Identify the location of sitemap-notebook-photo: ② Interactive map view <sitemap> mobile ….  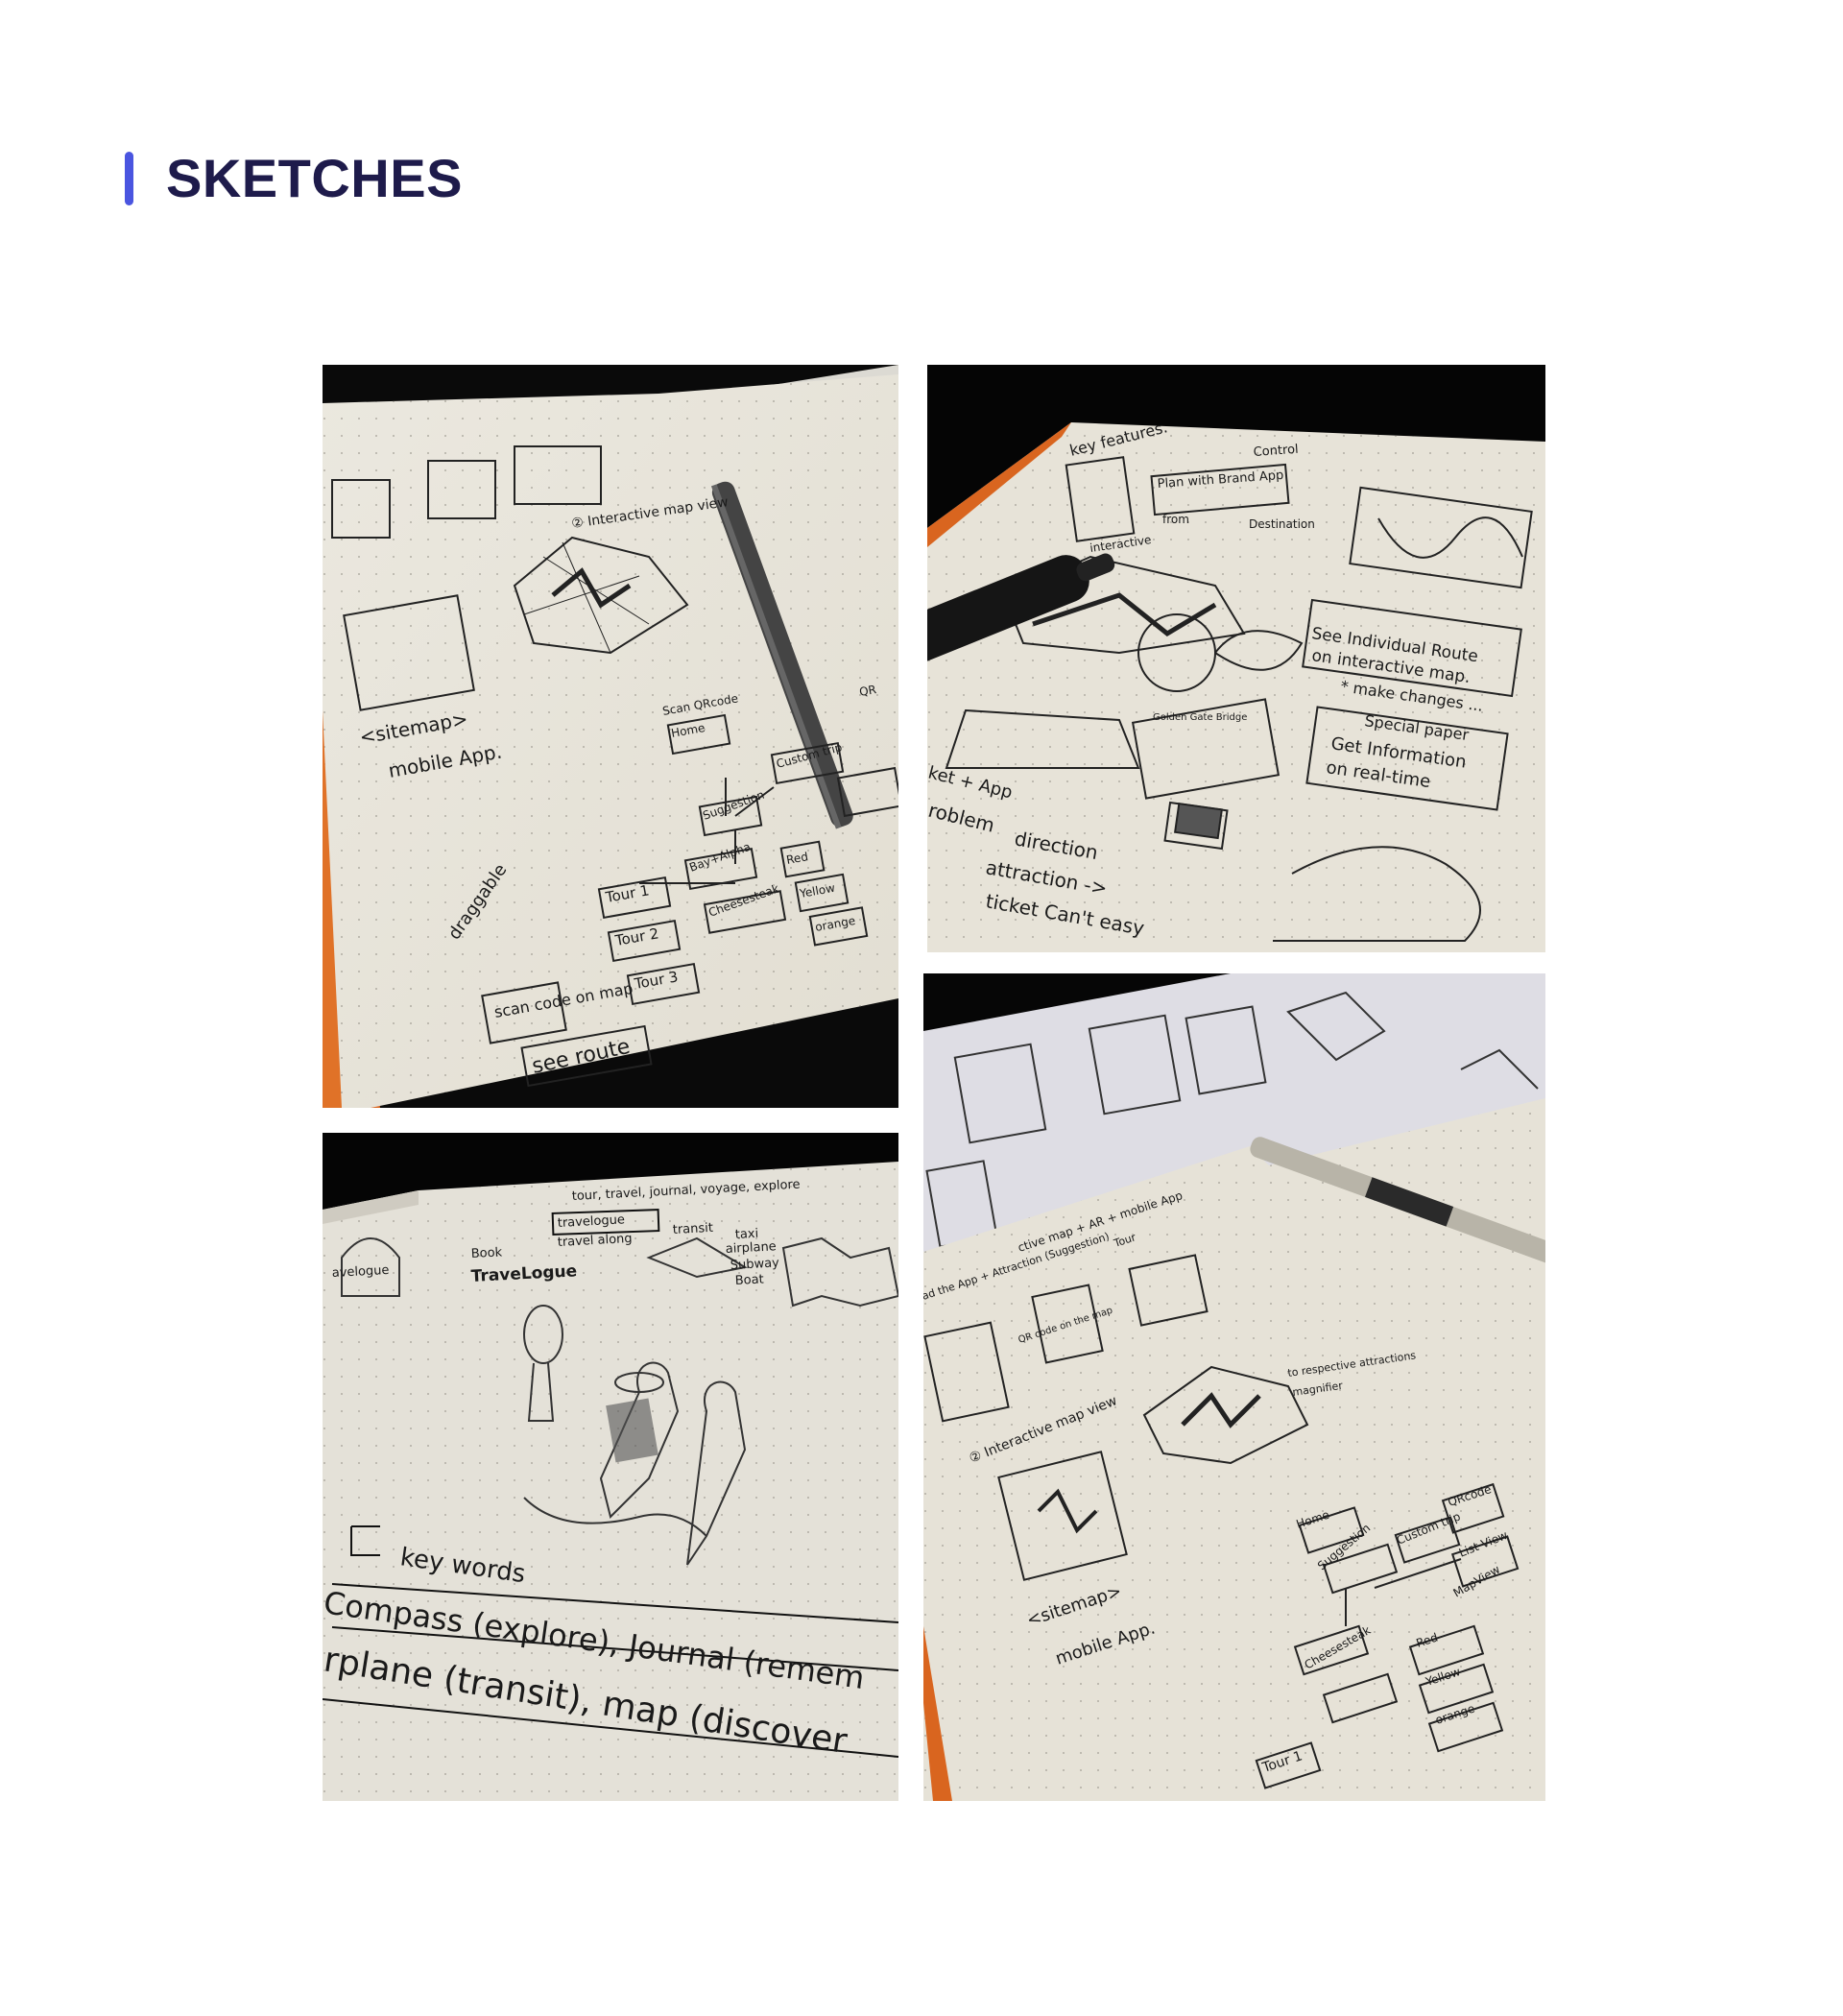
(610, 736).